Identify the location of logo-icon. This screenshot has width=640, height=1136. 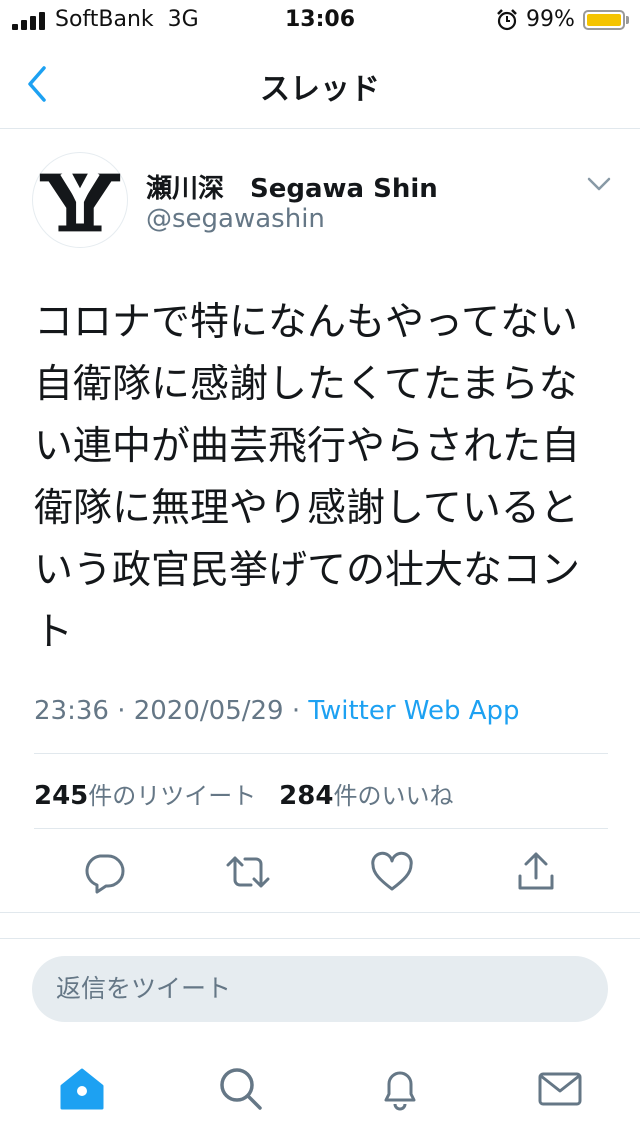
(80, 202).